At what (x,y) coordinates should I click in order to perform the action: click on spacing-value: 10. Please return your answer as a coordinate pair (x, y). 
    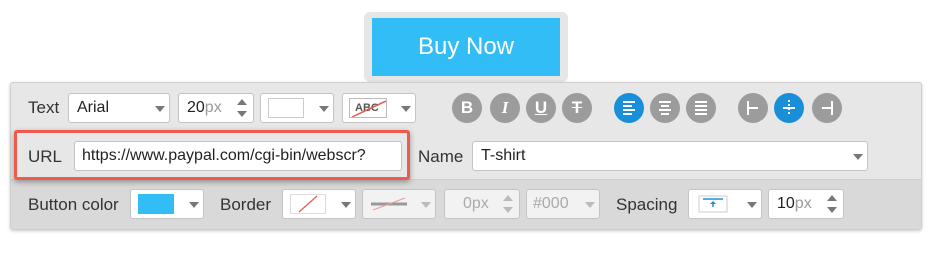
    Looking at the image, I should click on (786, 203).